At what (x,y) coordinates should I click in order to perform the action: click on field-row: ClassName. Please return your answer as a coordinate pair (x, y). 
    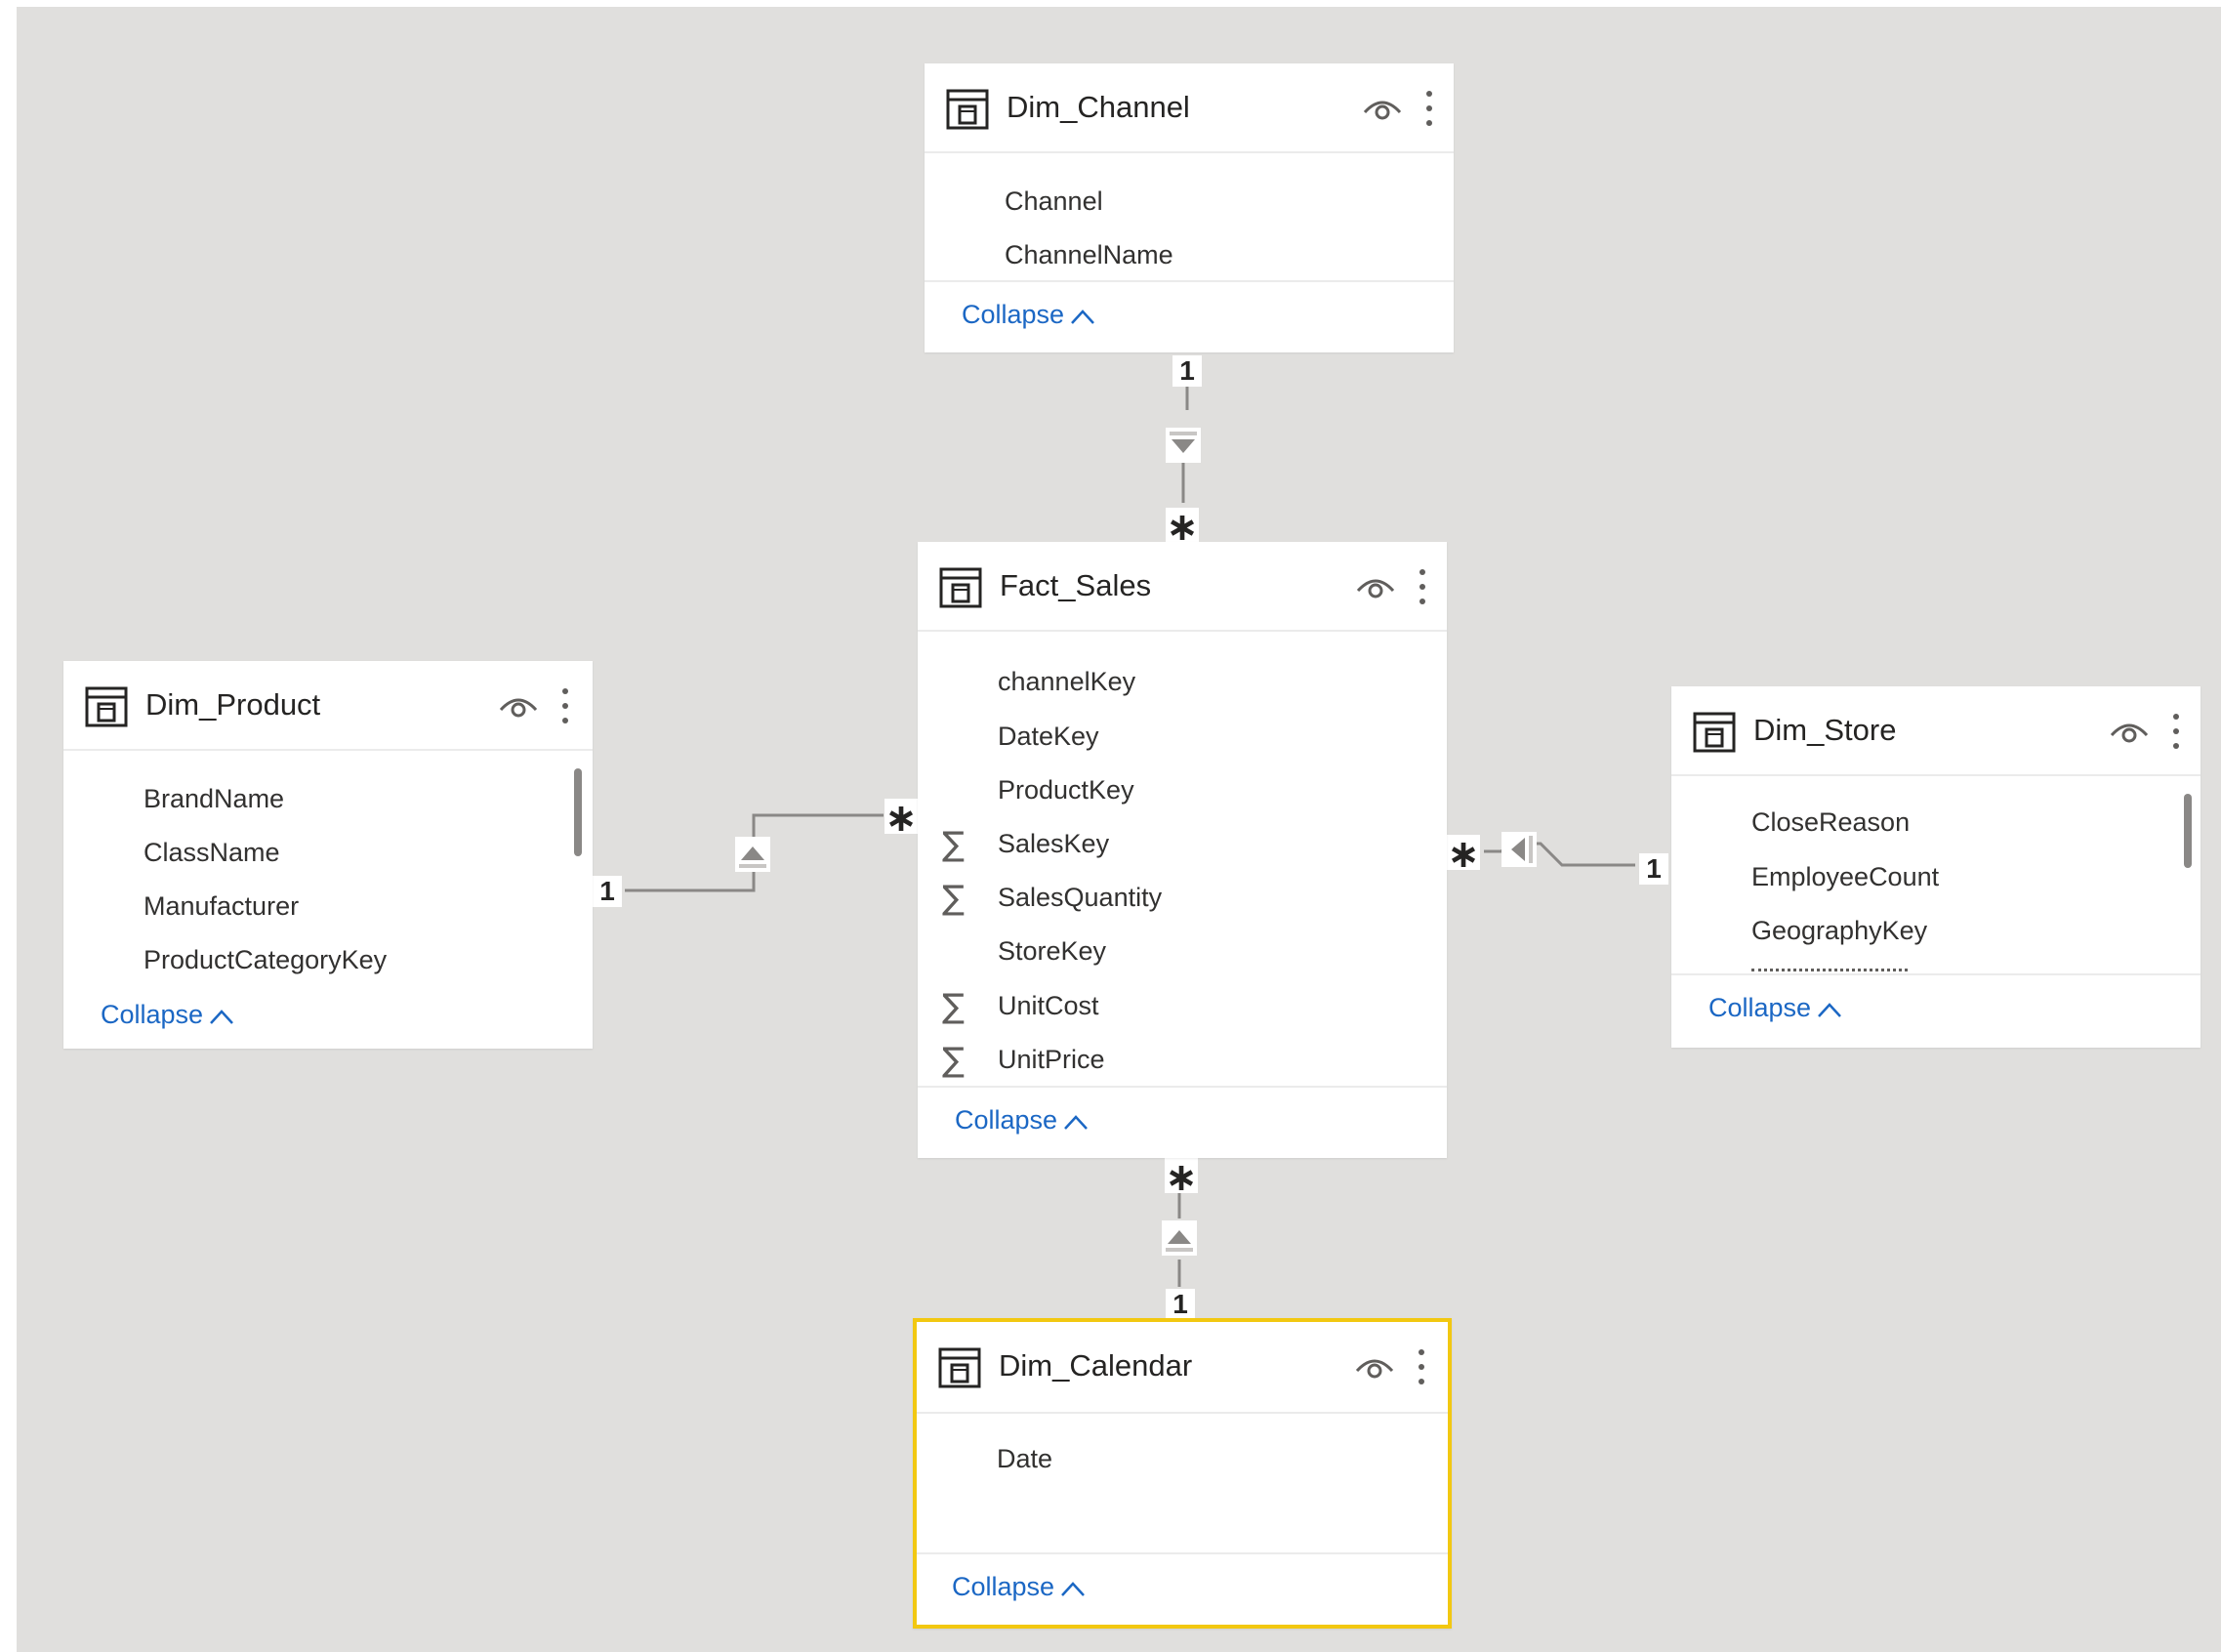
    Looking at the image, I should click on (328, 855).